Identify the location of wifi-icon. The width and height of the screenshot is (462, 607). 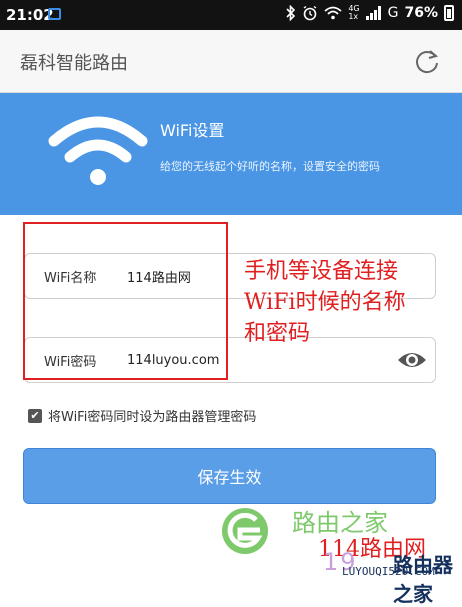
(98, 150).